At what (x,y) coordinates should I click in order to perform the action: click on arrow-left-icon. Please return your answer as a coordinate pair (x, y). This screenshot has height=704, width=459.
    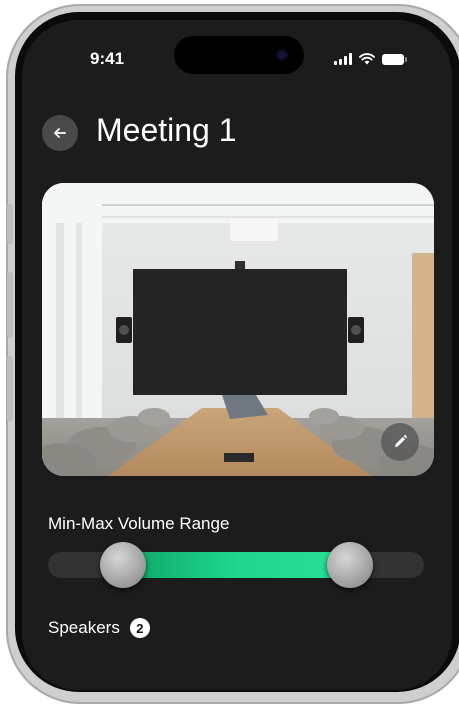
    Looking at the image, I should click on (60, 133).